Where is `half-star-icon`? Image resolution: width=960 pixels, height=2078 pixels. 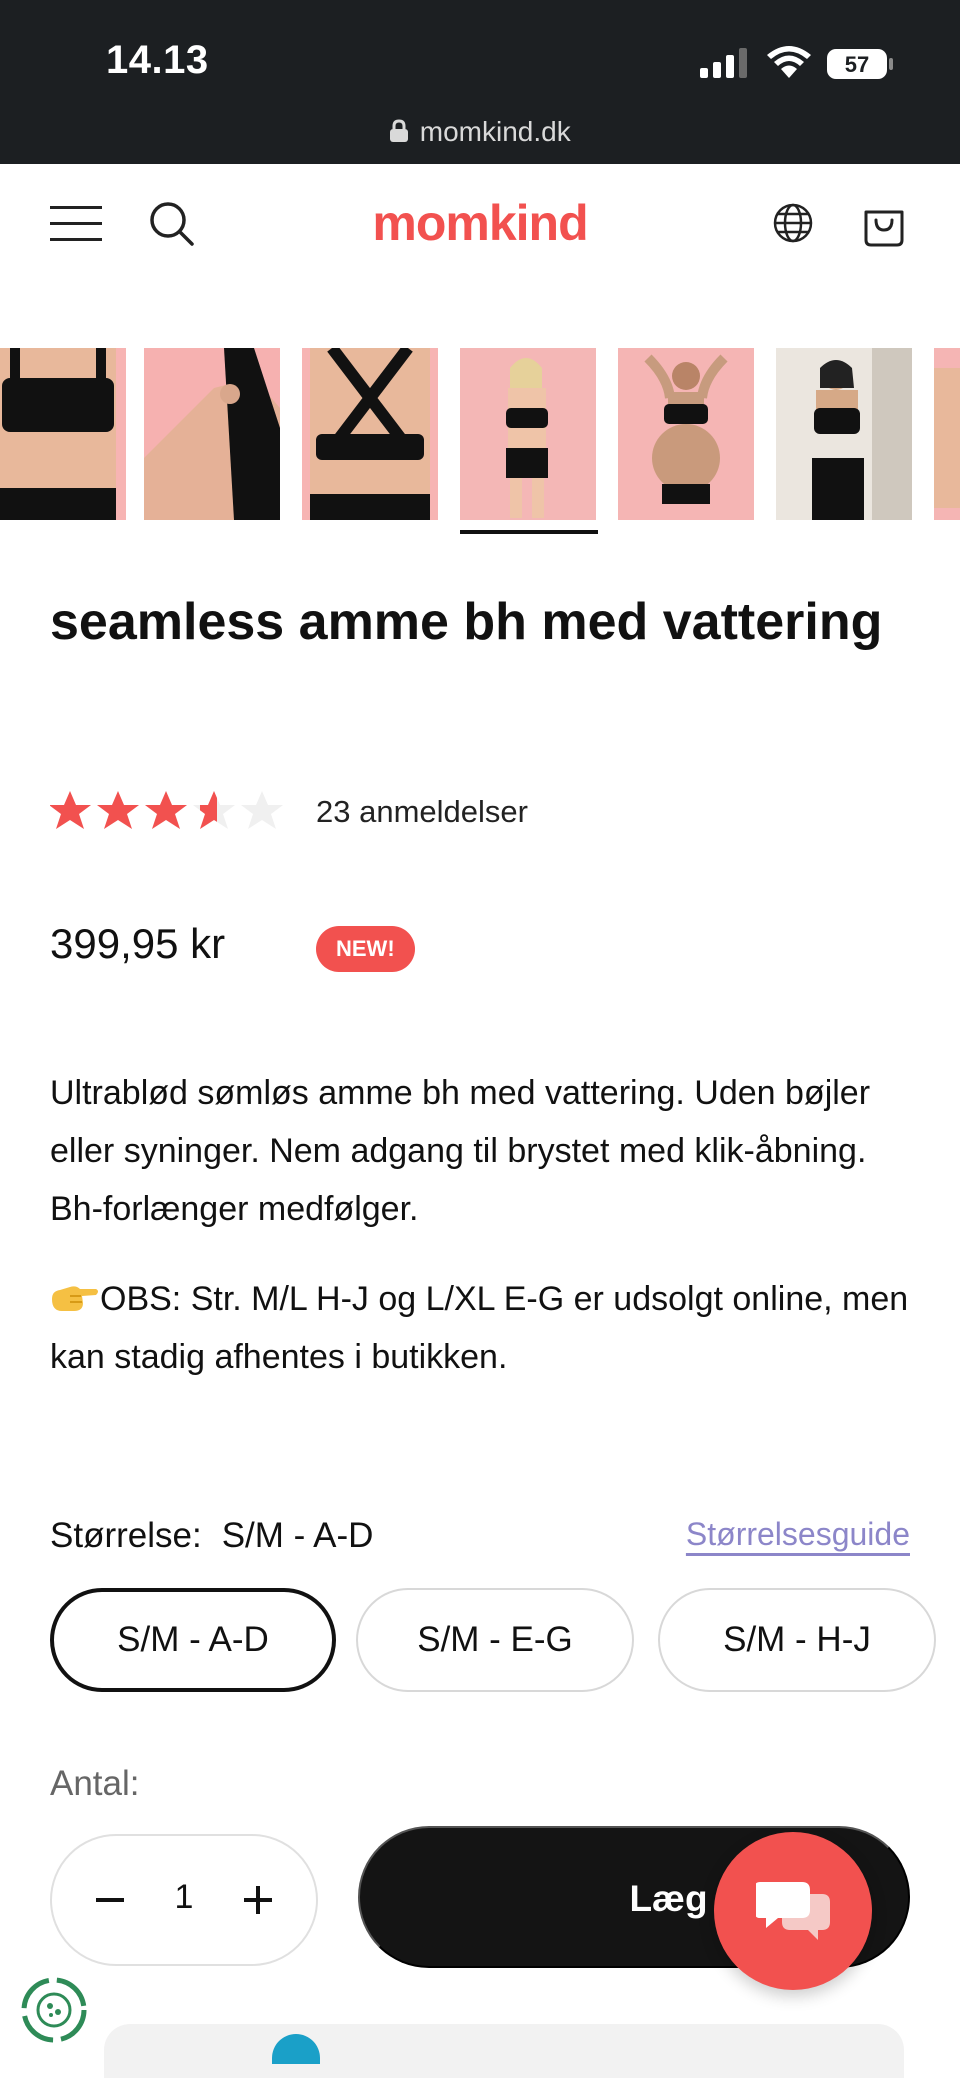 half-star-icon is located at coordinates (208, 810).